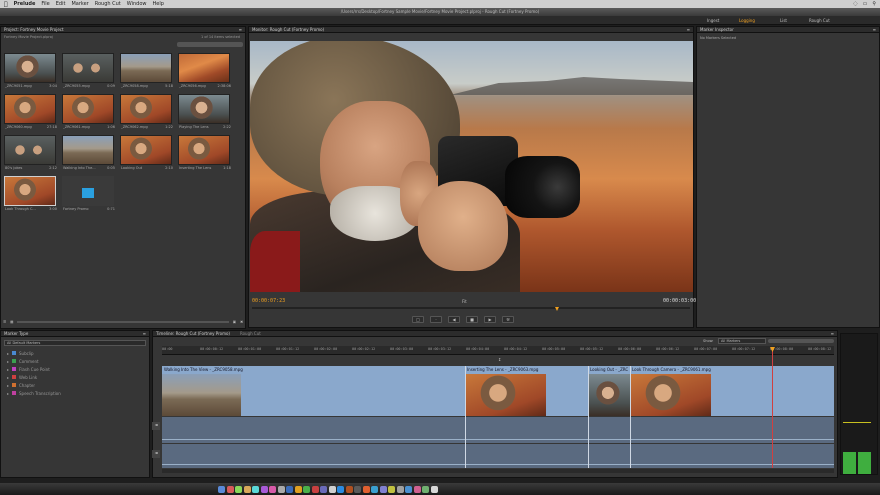 This screenshot has height=495, width=880. I want to click on monitor-scrubber, so click(471, 308).